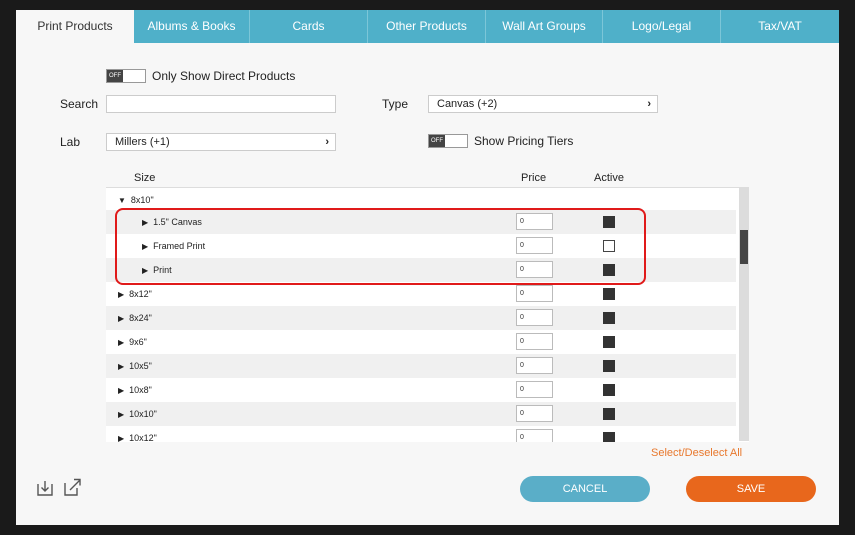 The image size is (855, 535). What do you see at coordinates (662, 26) in the screenshot?
I see `tab-logo-legal: Logo/Legal` at bounding box center [662, 26].